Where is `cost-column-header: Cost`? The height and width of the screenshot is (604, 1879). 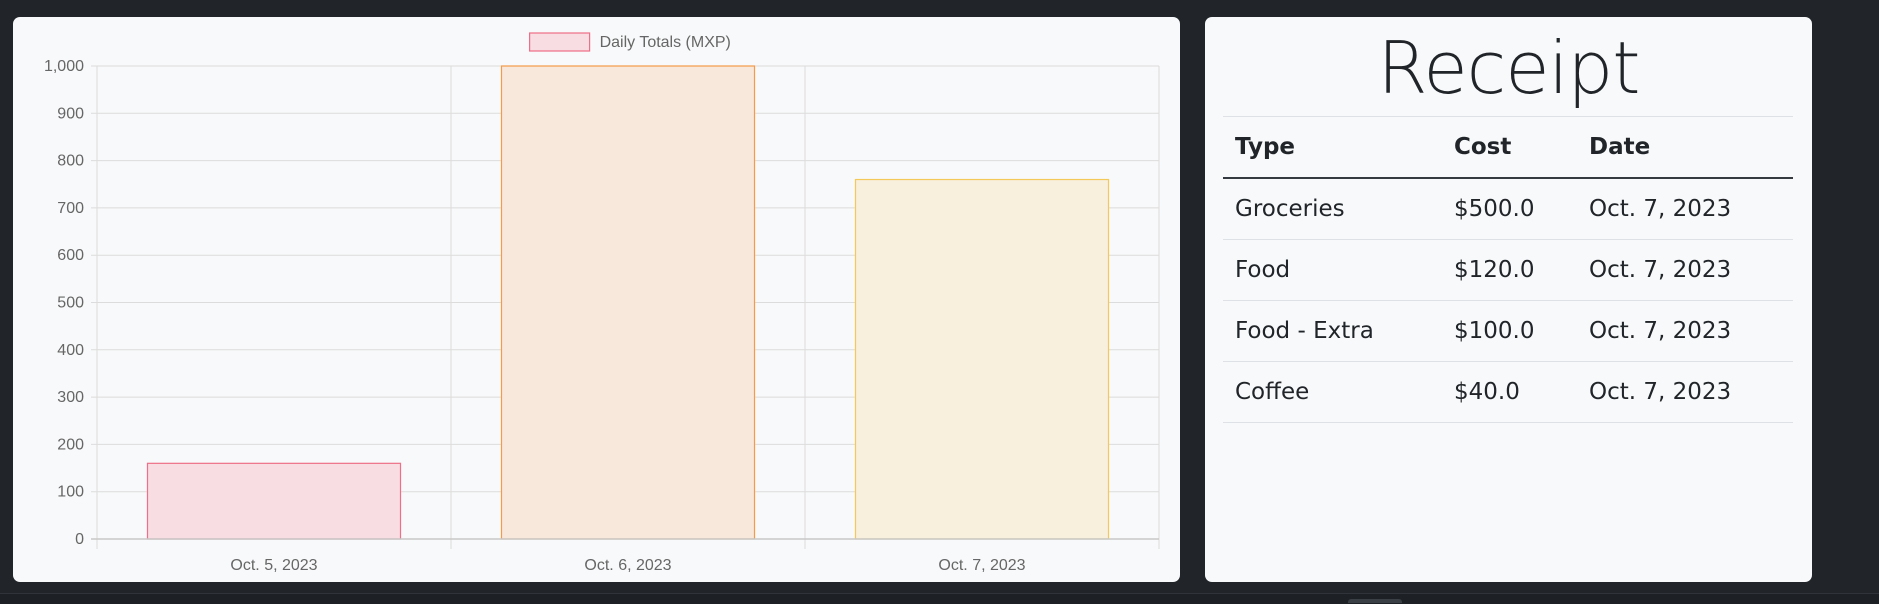 cost-column-header: Cost is located at coordinates (1509, 147).